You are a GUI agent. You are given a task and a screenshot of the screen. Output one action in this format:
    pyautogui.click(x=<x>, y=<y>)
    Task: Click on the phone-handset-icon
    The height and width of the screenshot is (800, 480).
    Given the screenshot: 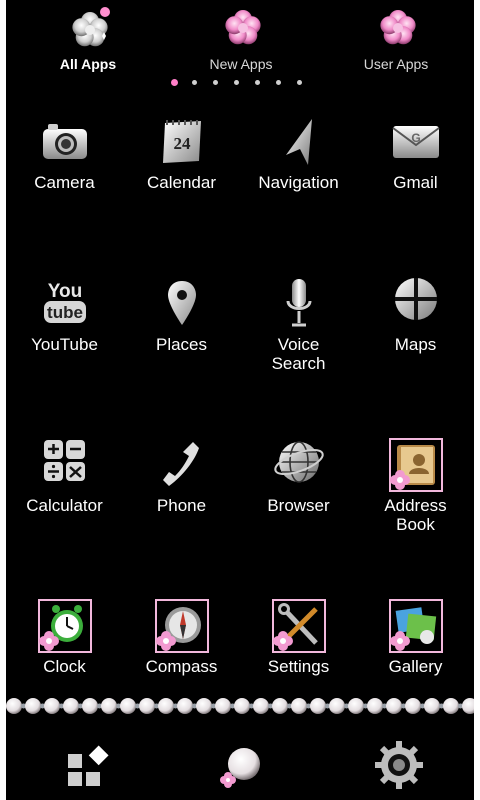 What is the action you would take?
    pyautogui.click(x=181, y=464)
    